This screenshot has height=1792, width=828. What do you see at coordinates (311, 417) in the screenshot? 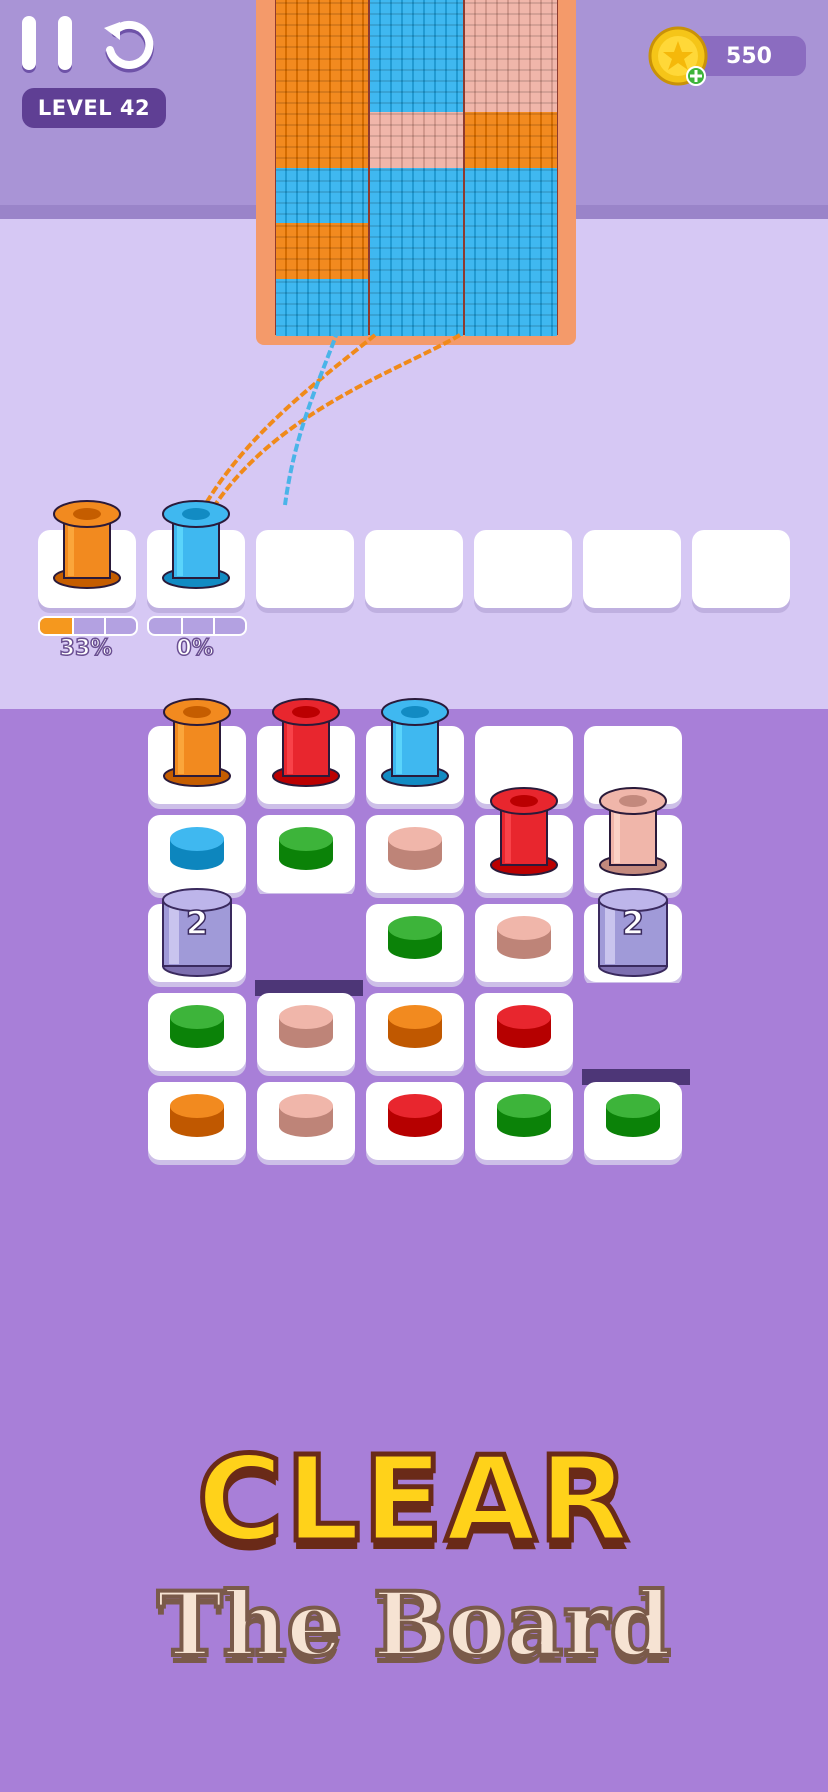
I see `blue-yarn-thread` at bounding box center [311, 417].